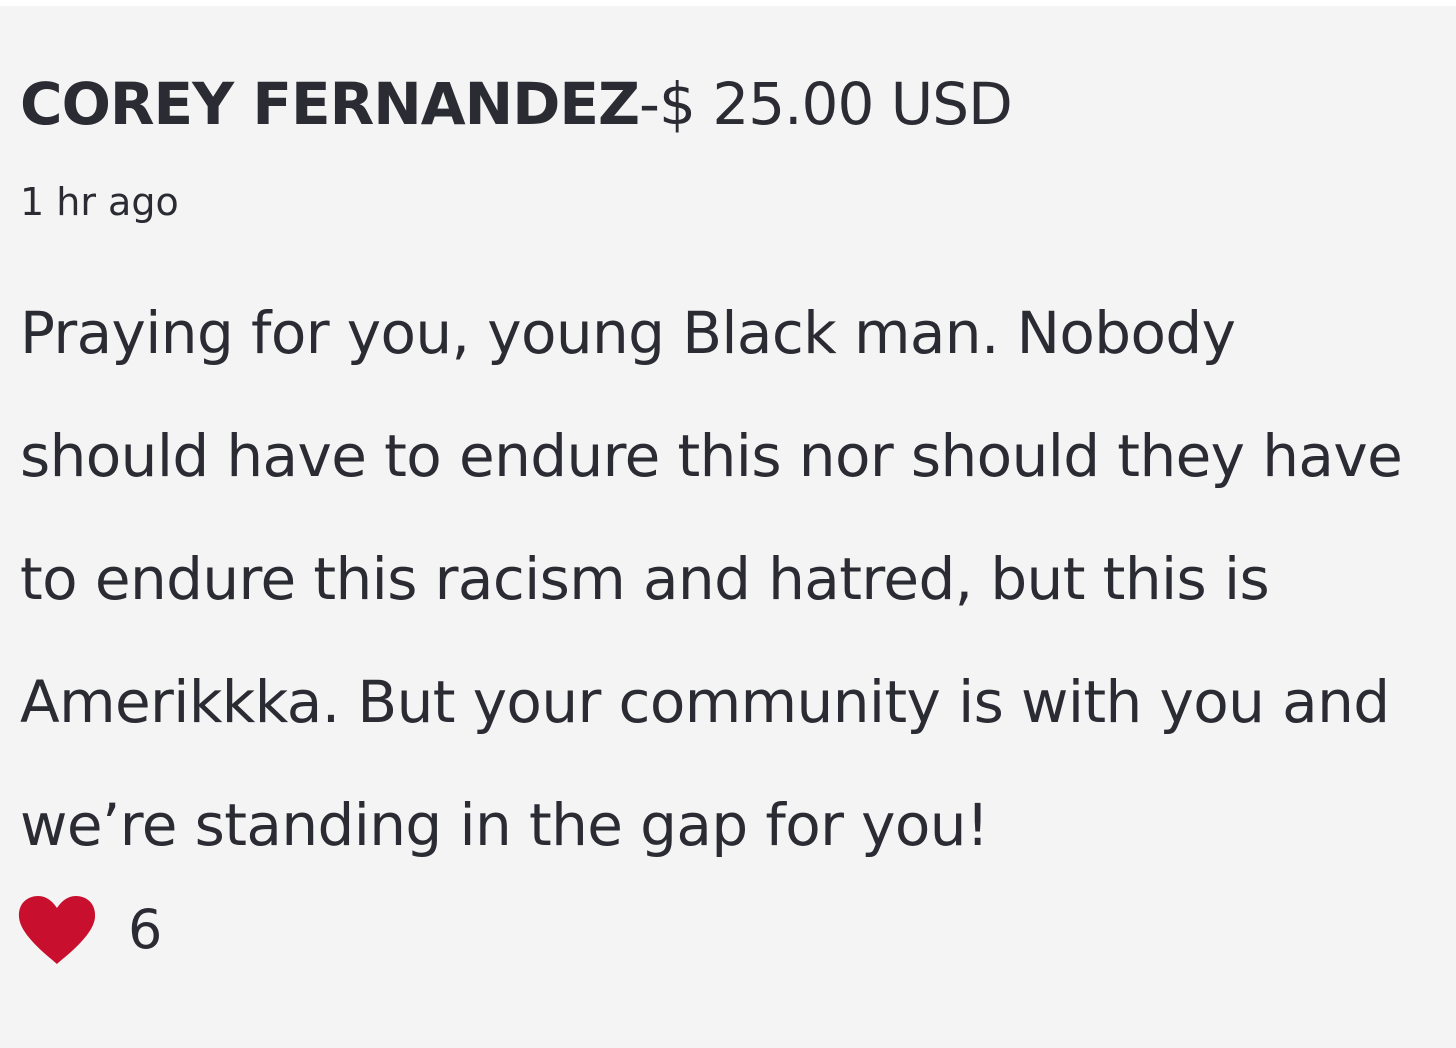 The width and height of the screenshot is (1456, 1048). I want to click on like-row: 6, so click(89, 930).